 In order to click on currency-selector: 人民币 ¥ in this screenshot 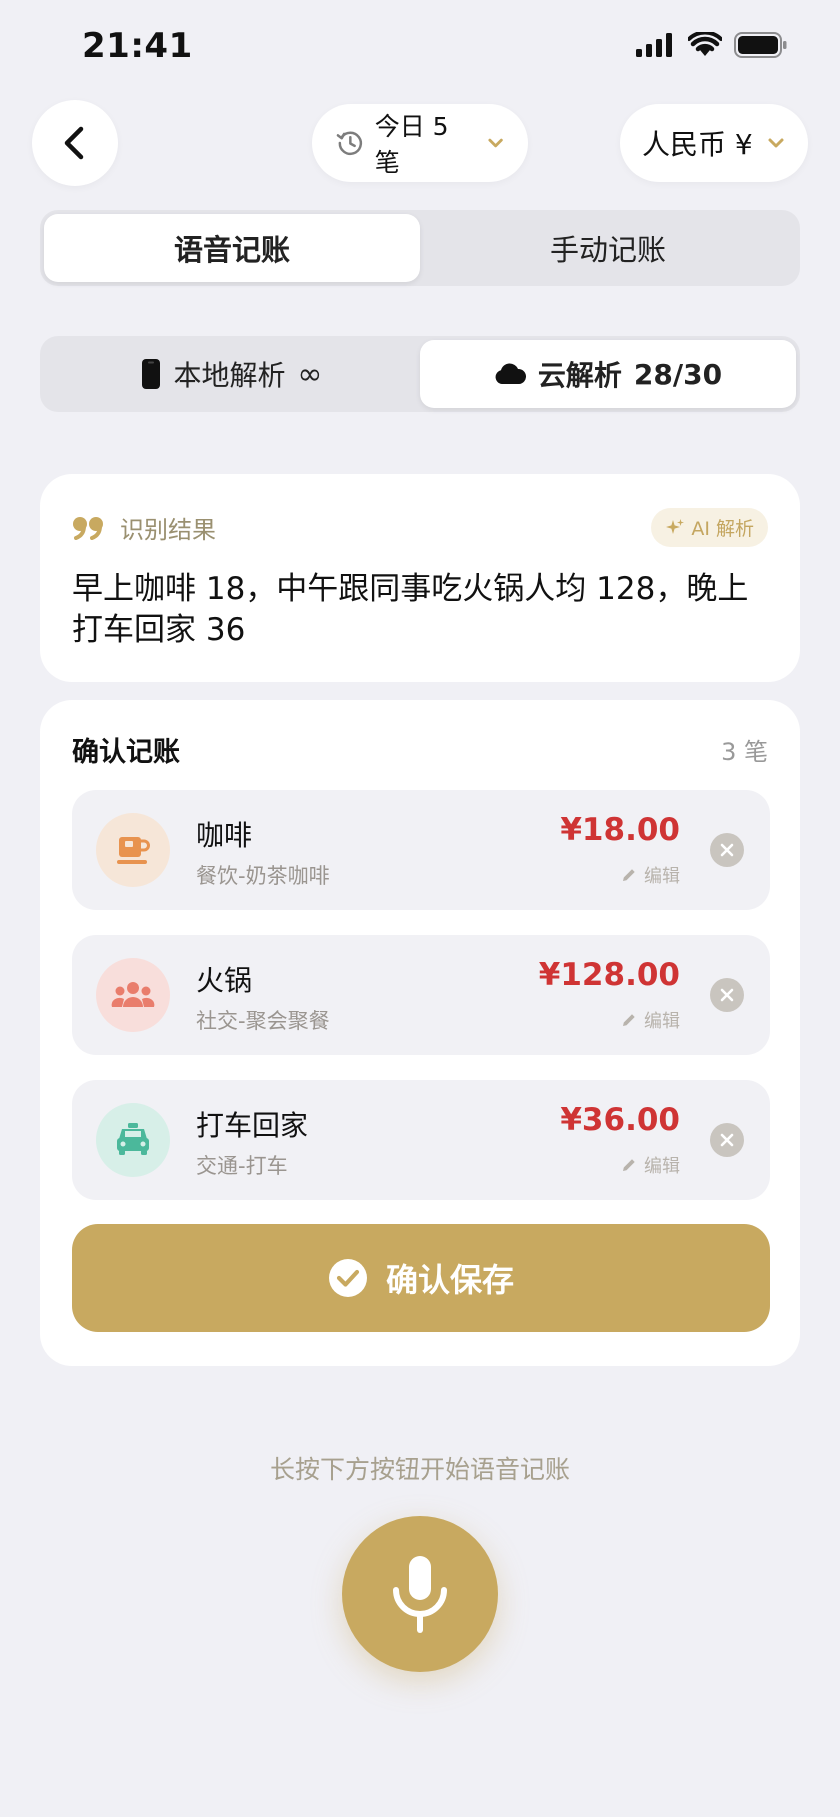, I will do `click(714, 143)`.